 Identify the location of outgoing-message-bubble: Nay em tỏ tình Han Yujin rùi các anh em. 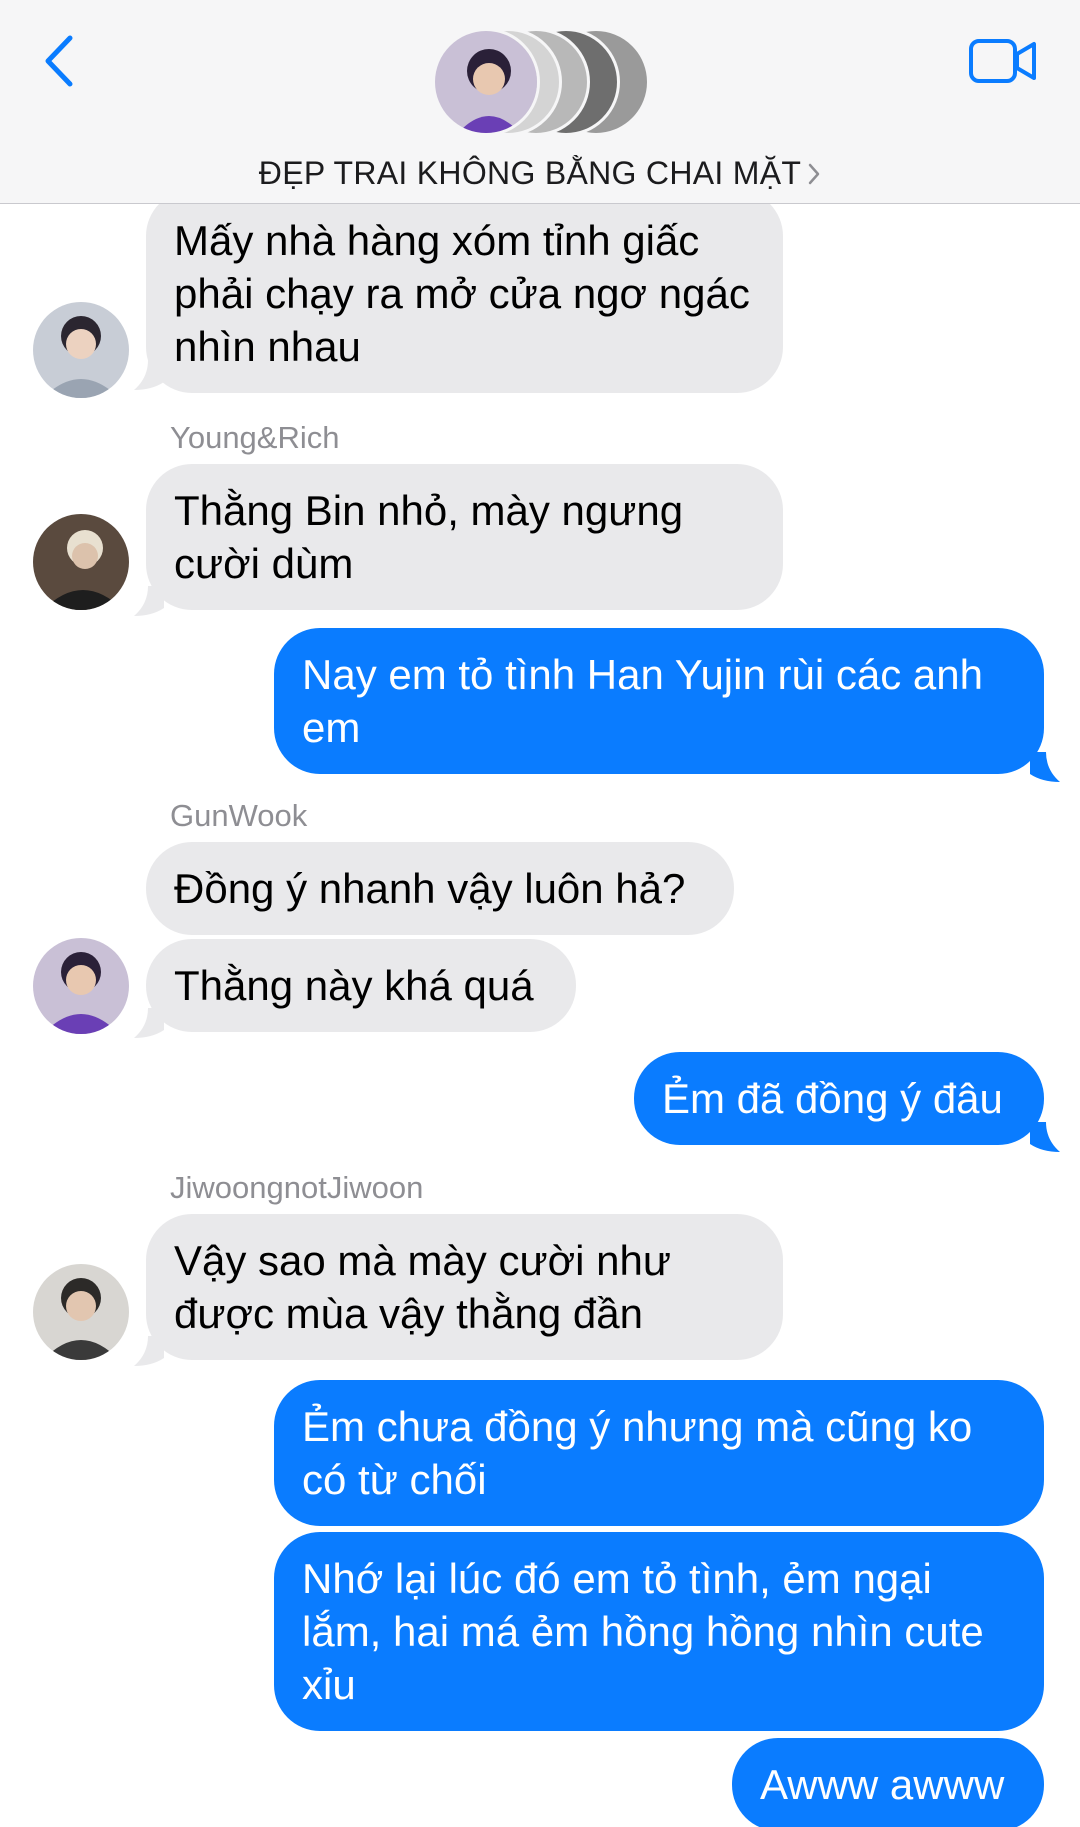
(659, 701).